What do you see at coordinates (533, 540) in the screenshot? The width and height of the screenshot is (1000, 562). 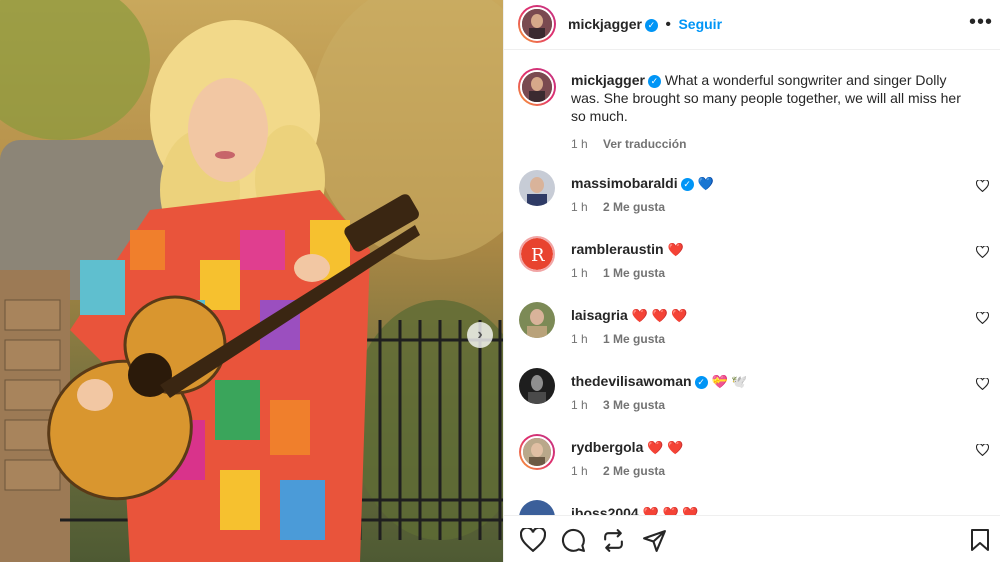 I see `heart-icon` at bounding box center [533, 540].